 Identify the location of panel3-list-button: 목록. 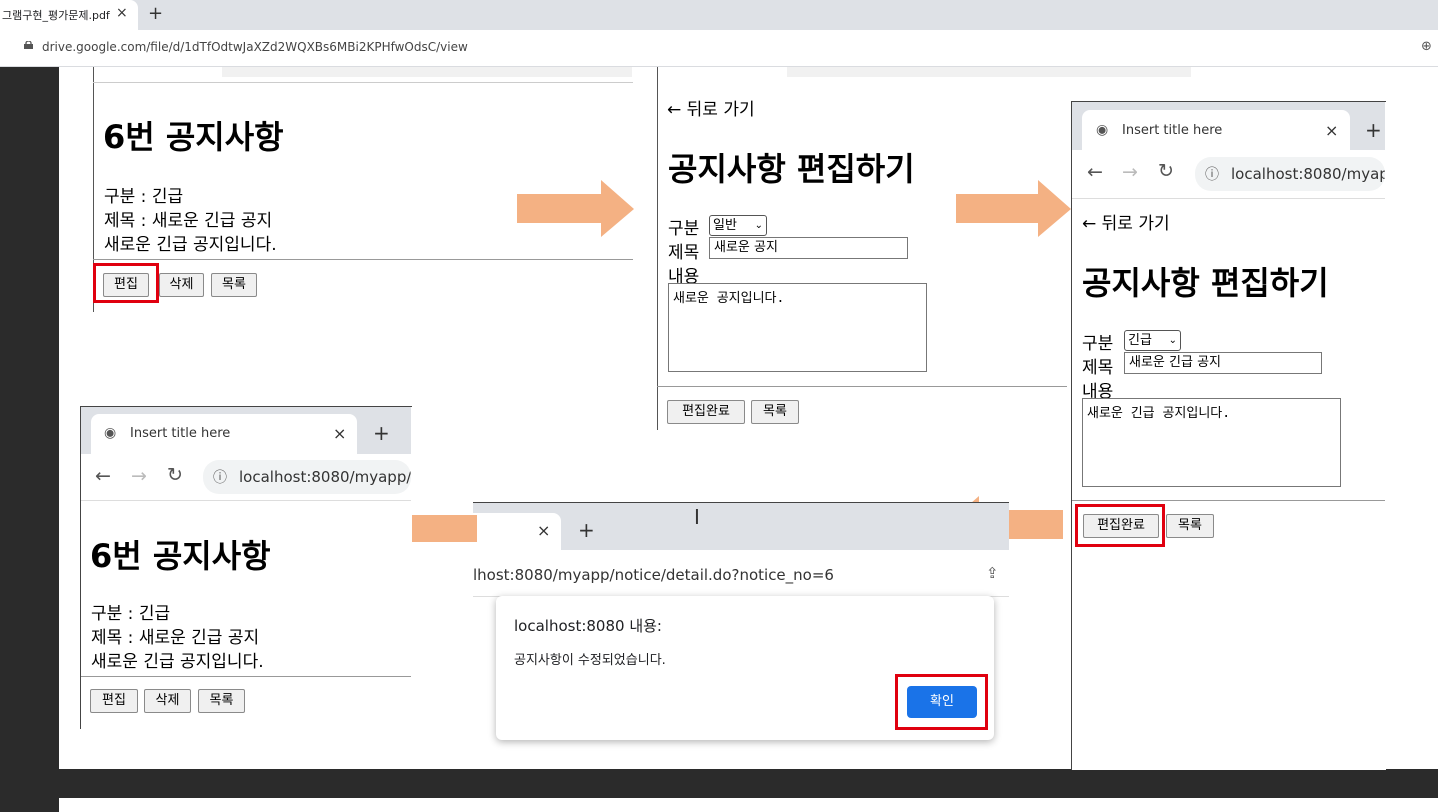
(1190, 526).